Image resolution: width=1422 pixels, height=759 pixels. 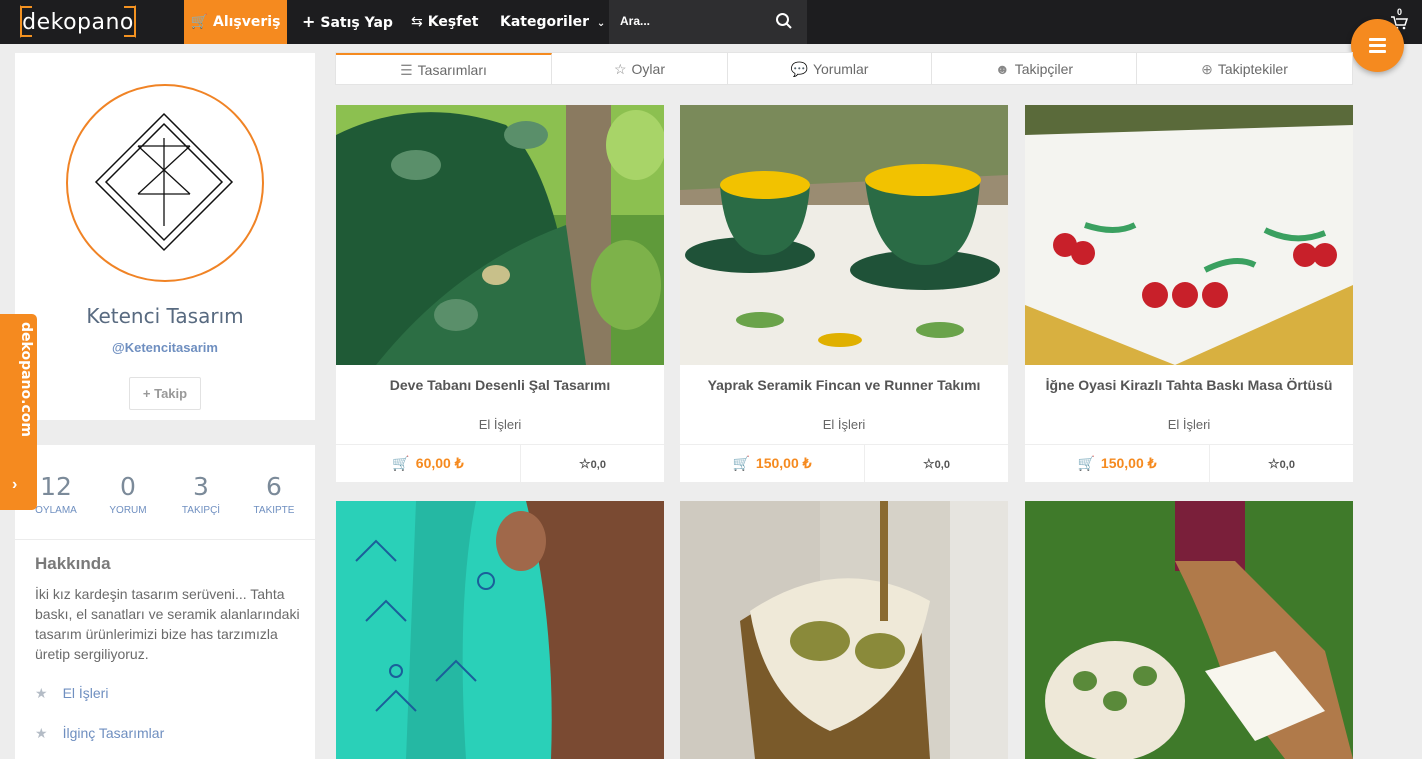 I want to click on search-icon, so click(x=784, y=21).